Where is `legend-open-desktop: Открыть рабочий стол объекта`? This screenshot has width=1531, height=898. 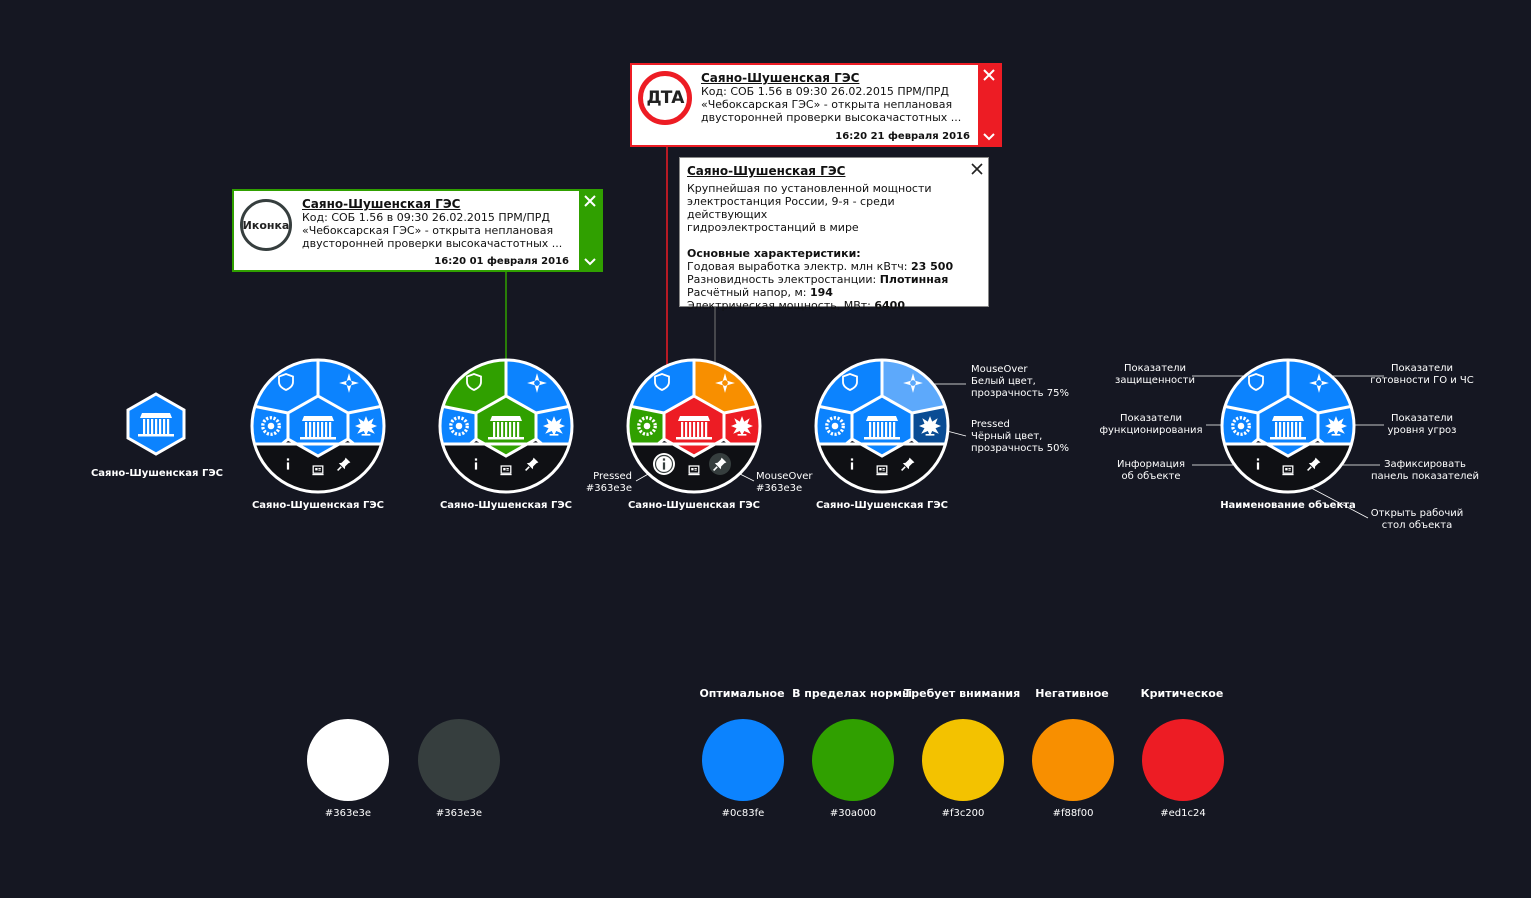 legend-open-desktop: Открыть рабочий стол объекта is located at coordinates (1417, 519).